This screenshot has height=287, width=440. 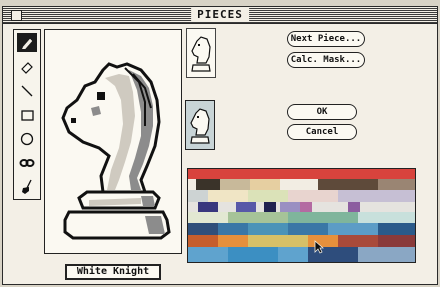 I want to click on infinity-icon, so click(x=27, y=162).